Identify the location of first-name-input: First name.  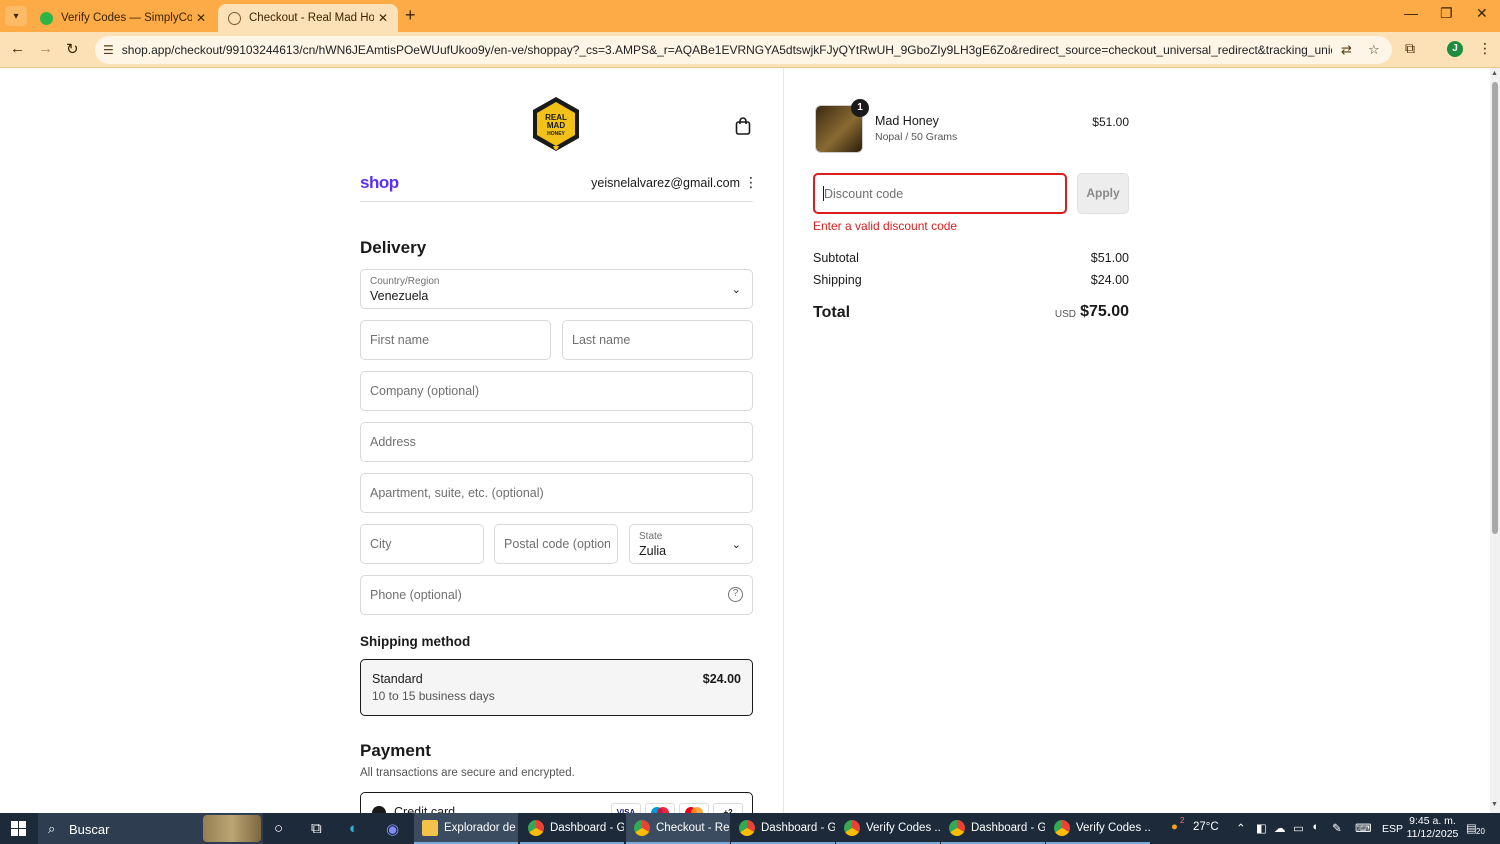
(455, 340).